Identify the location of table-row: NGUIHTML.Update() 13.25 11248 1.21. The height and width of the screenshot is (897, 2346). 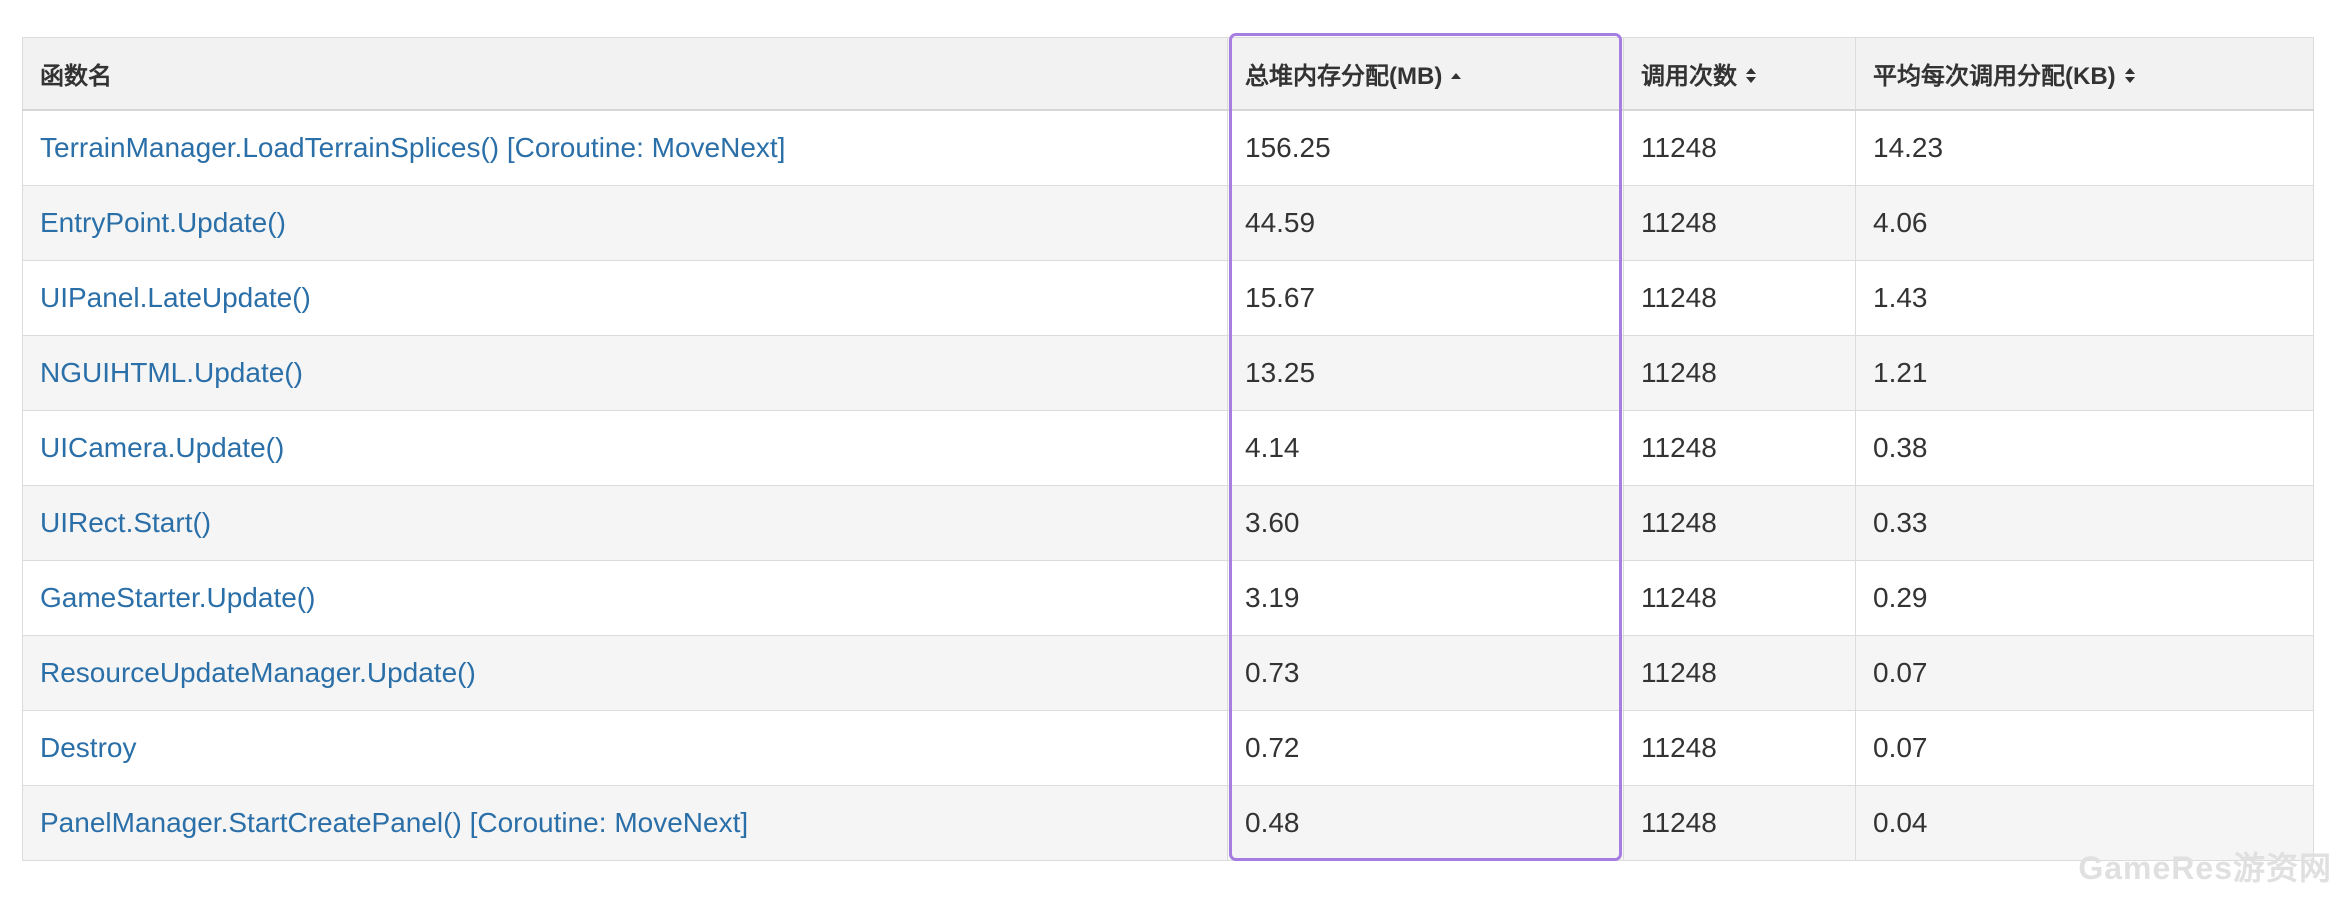
(1168, 373).